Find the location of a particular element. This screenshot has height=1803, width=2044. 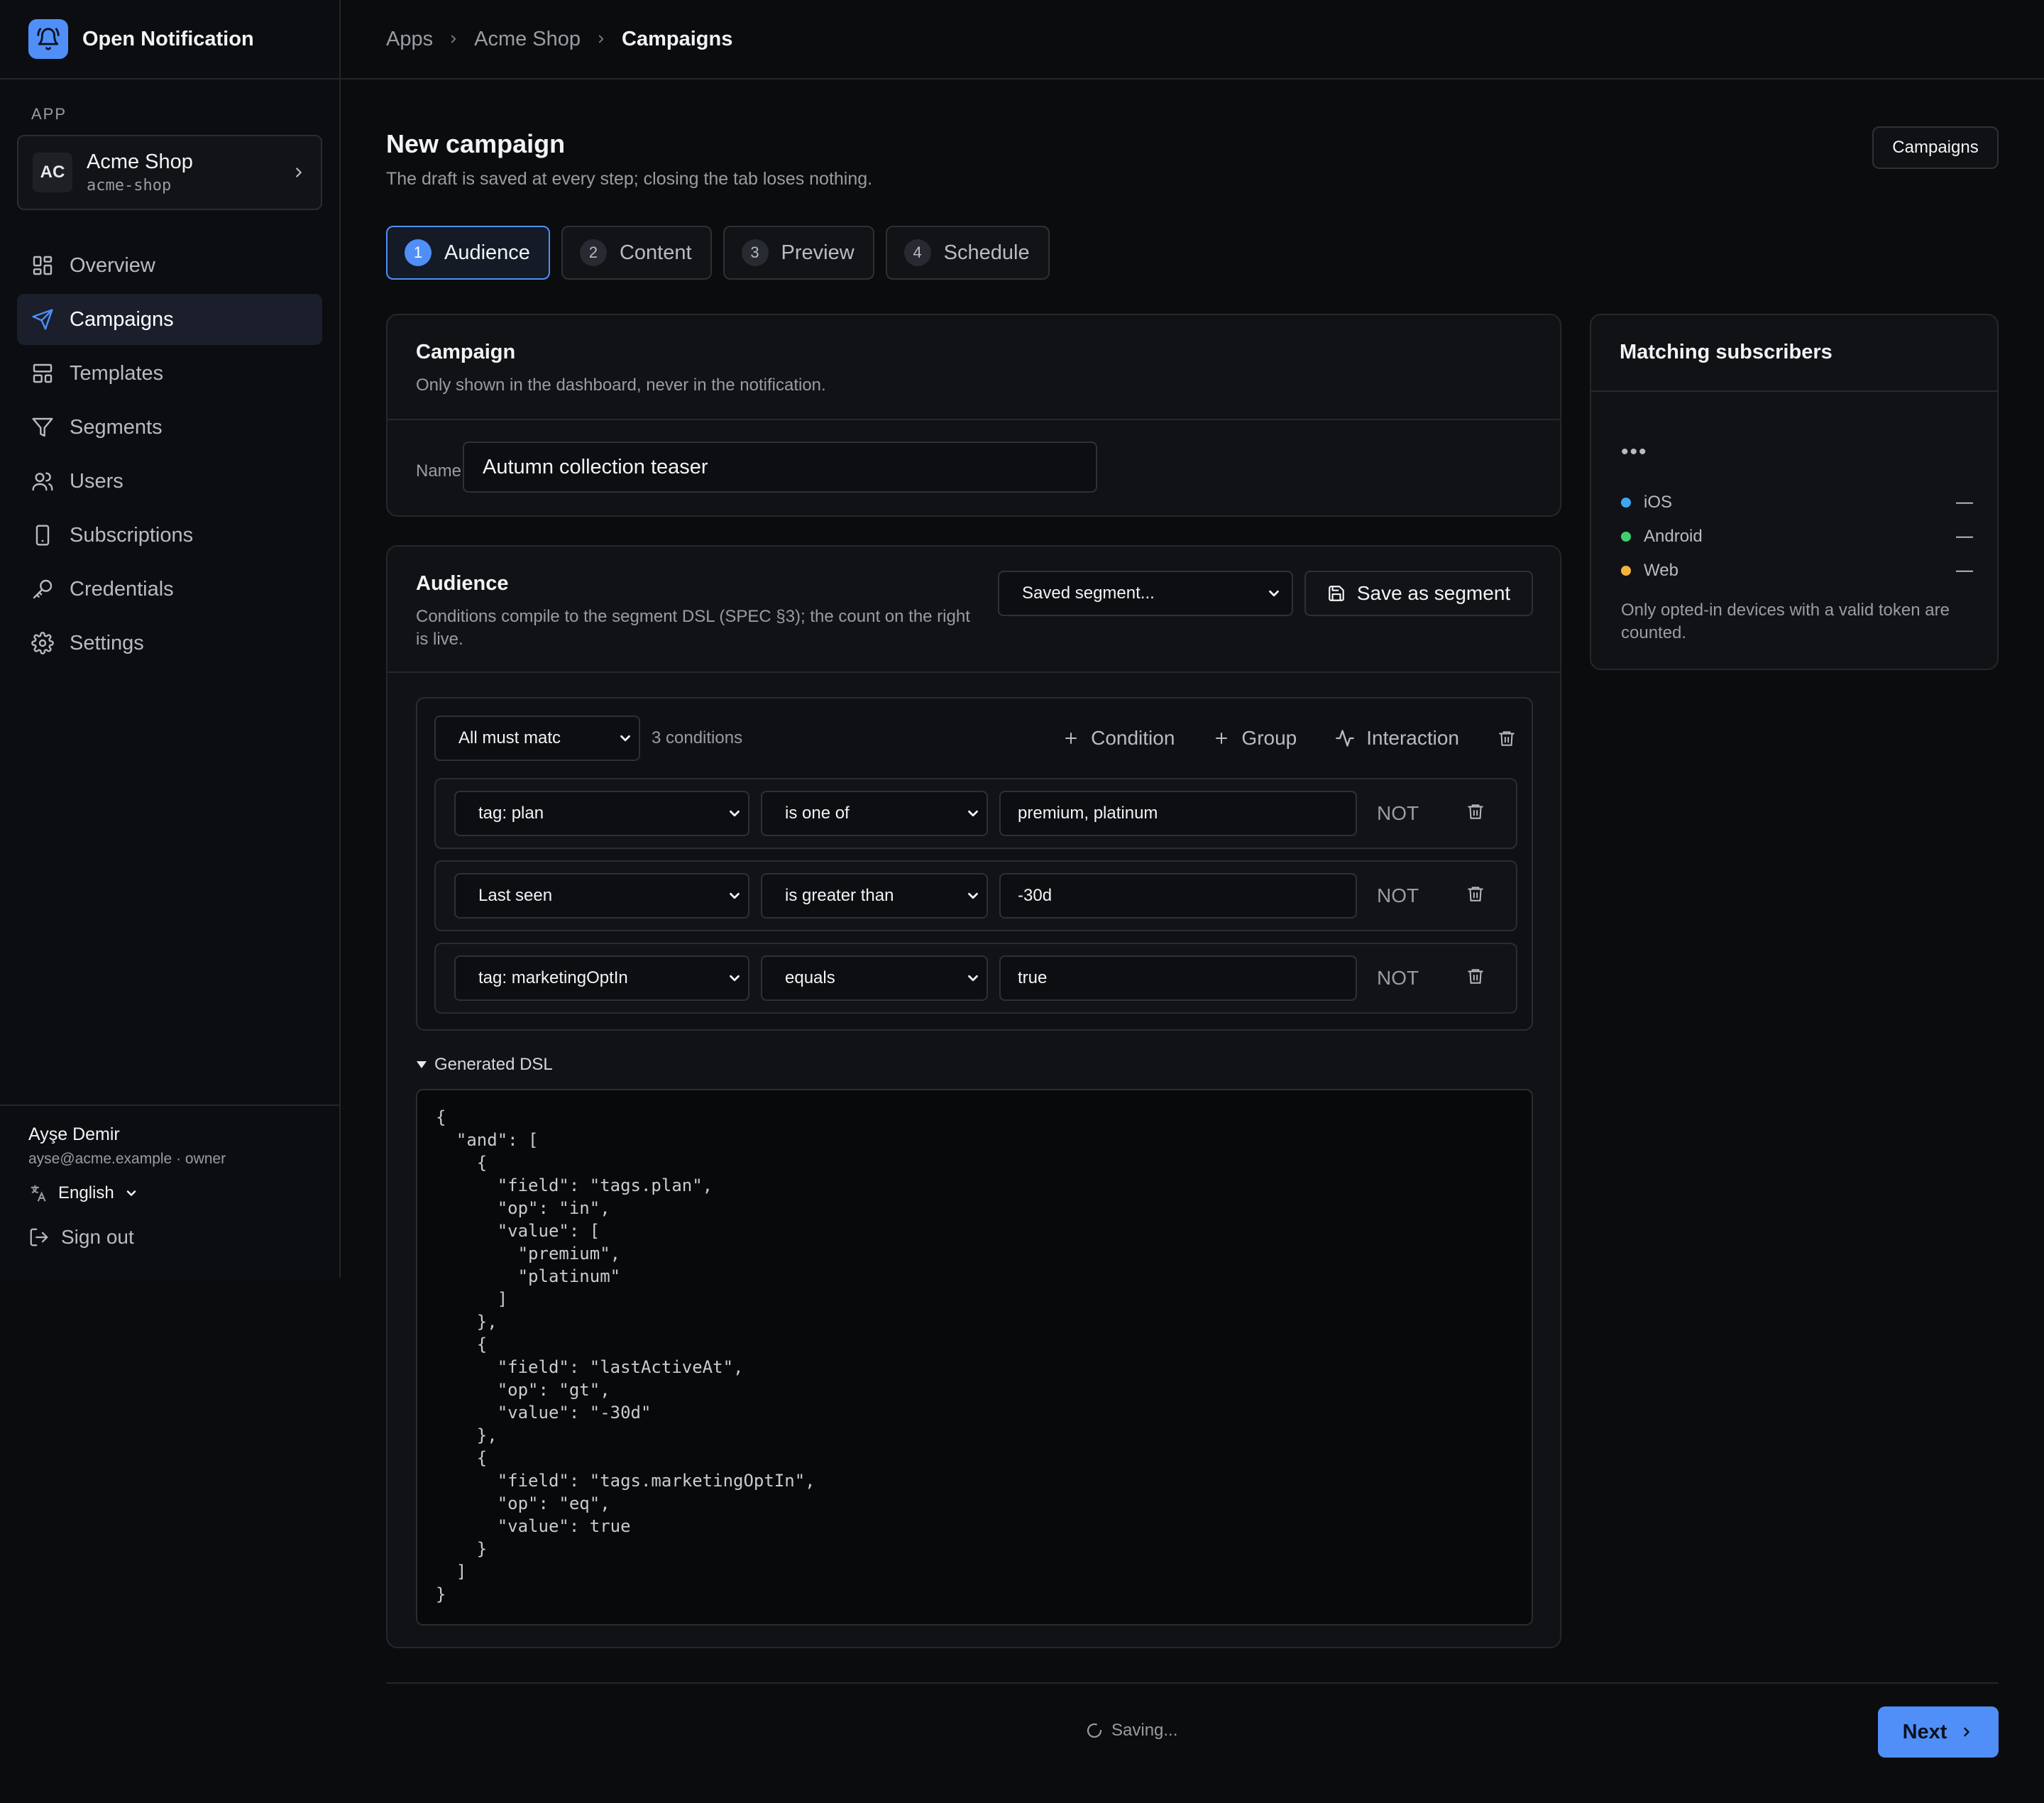

spinner-icon is located at coordinates (1094, 1731).